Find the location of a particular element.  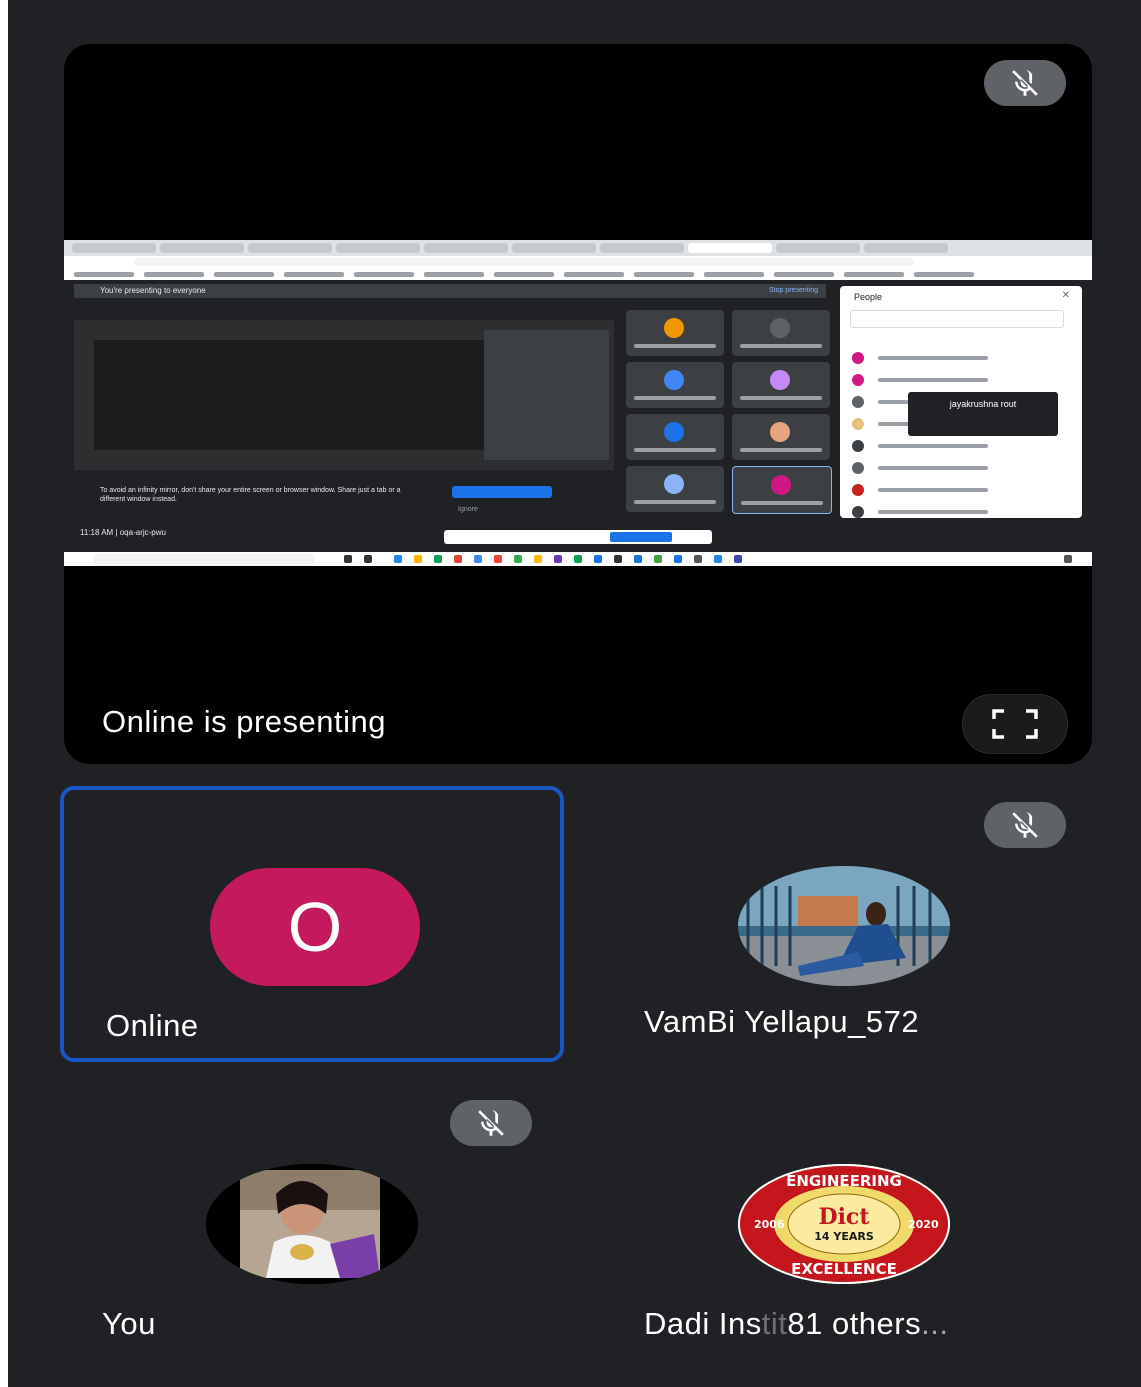

fullscreen-button is located at coordinates (1015, 724).